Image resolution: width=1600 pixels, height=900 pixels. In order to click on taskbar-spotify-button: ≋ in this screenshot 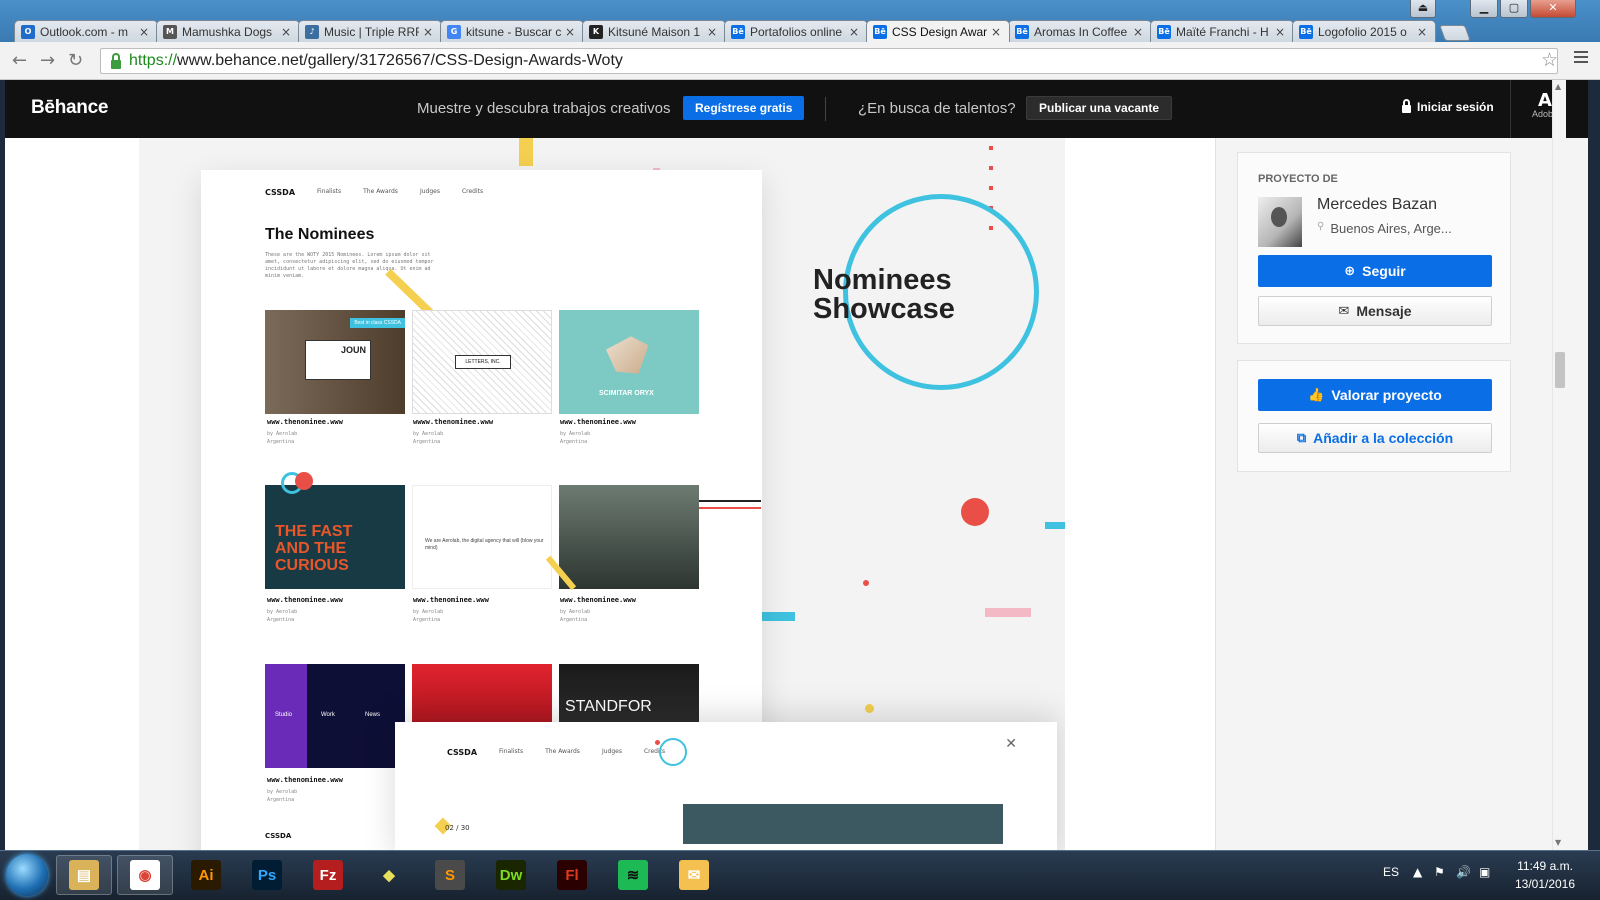, I will do `click(633, 875)`.